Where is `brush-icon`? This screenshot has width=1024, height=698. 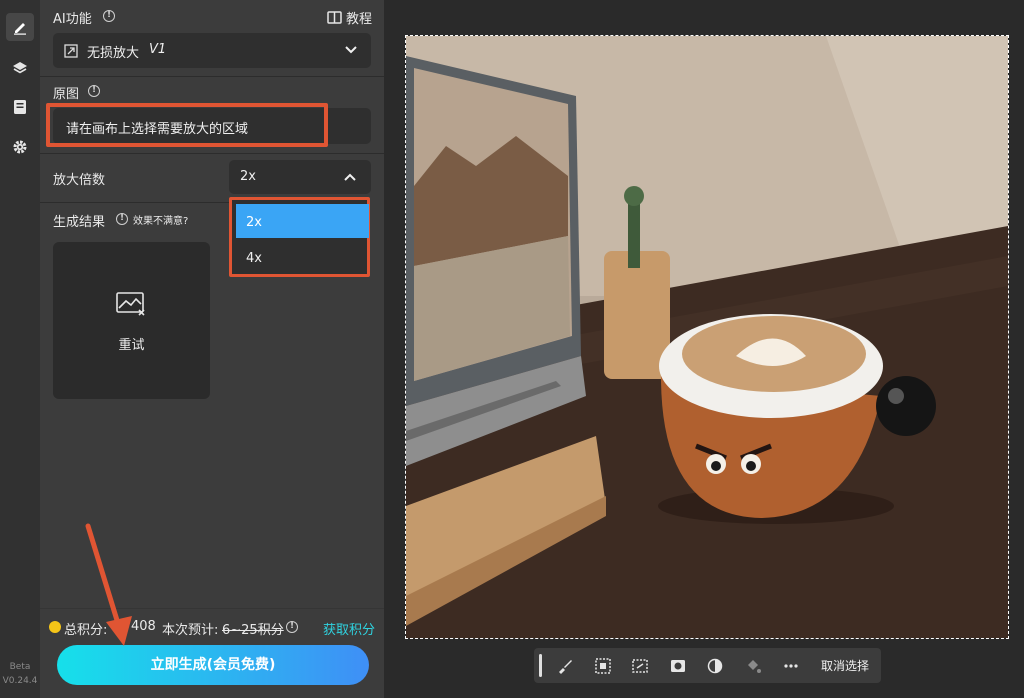 brush-icon is located at coordinates (565, 666).